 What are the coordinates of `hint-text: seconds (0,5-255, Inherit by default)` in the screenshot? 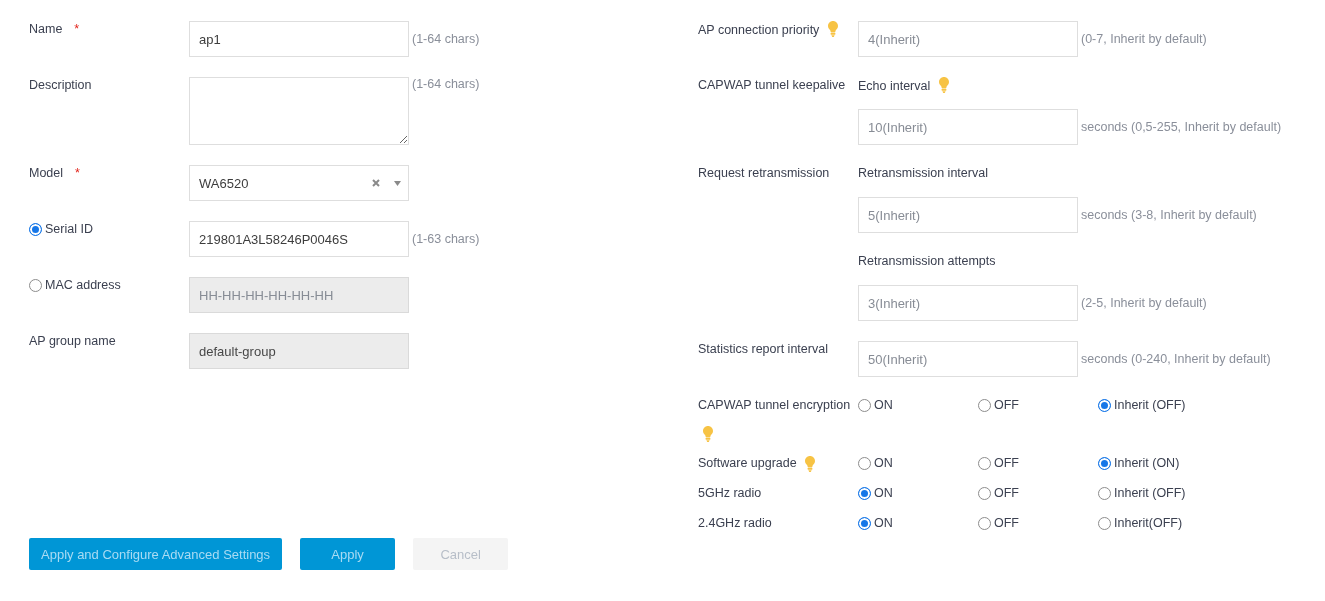 It's located at (1181, 127).